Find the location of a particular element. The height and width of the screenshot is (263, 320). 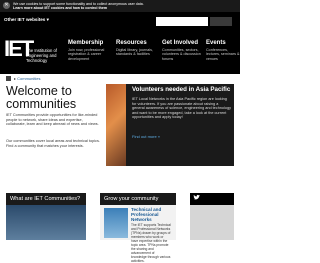

tpn-thumbnail is located at coordinates (116, 223).